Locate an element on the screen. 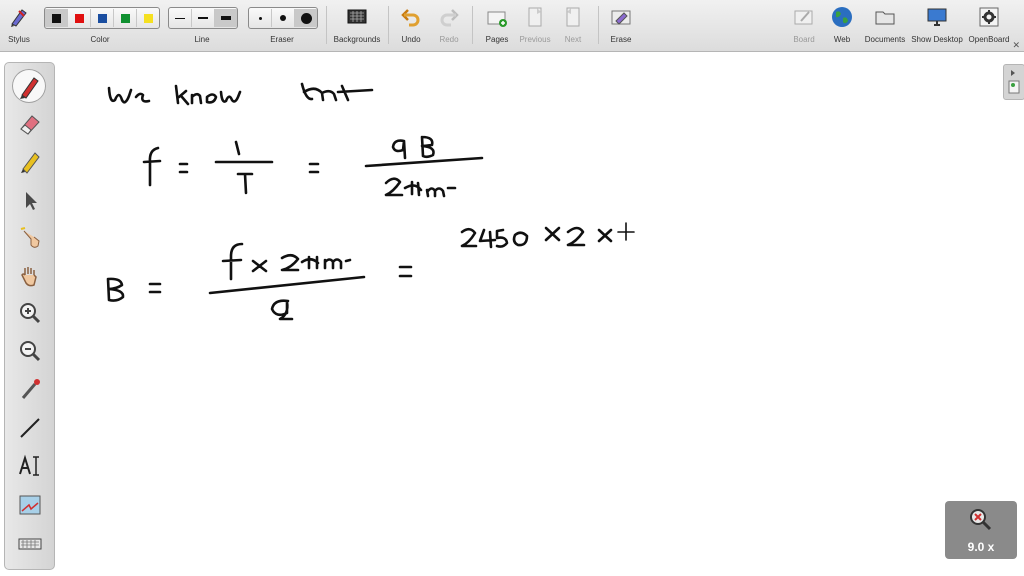 This screenshot has height=576, width=1024. ink-stroke-f1 is located at coordinates (152, 166).